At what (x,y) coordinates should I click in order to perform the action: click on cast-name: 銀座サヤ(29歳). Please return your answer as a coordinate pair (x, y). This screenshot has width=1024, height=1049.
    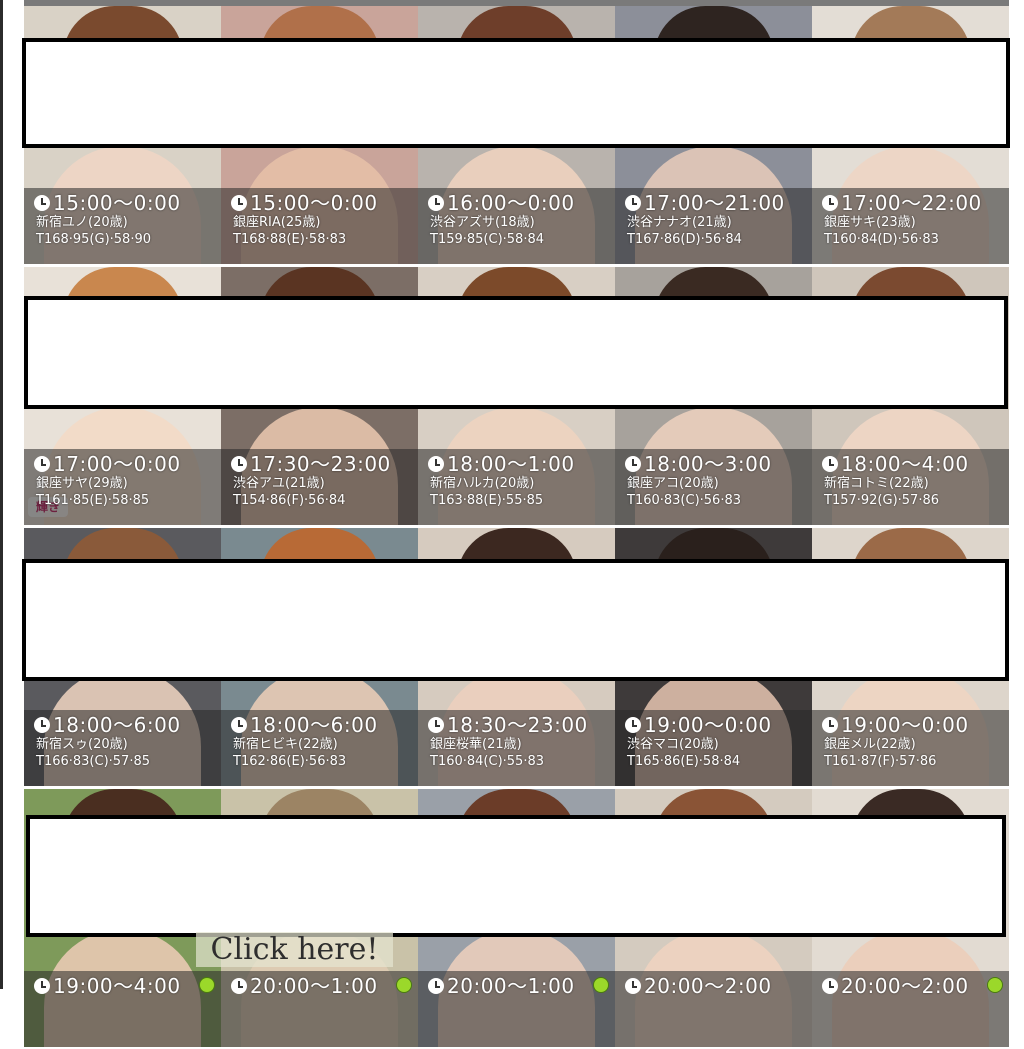
    Looking at the image, I should click on (82, 483).